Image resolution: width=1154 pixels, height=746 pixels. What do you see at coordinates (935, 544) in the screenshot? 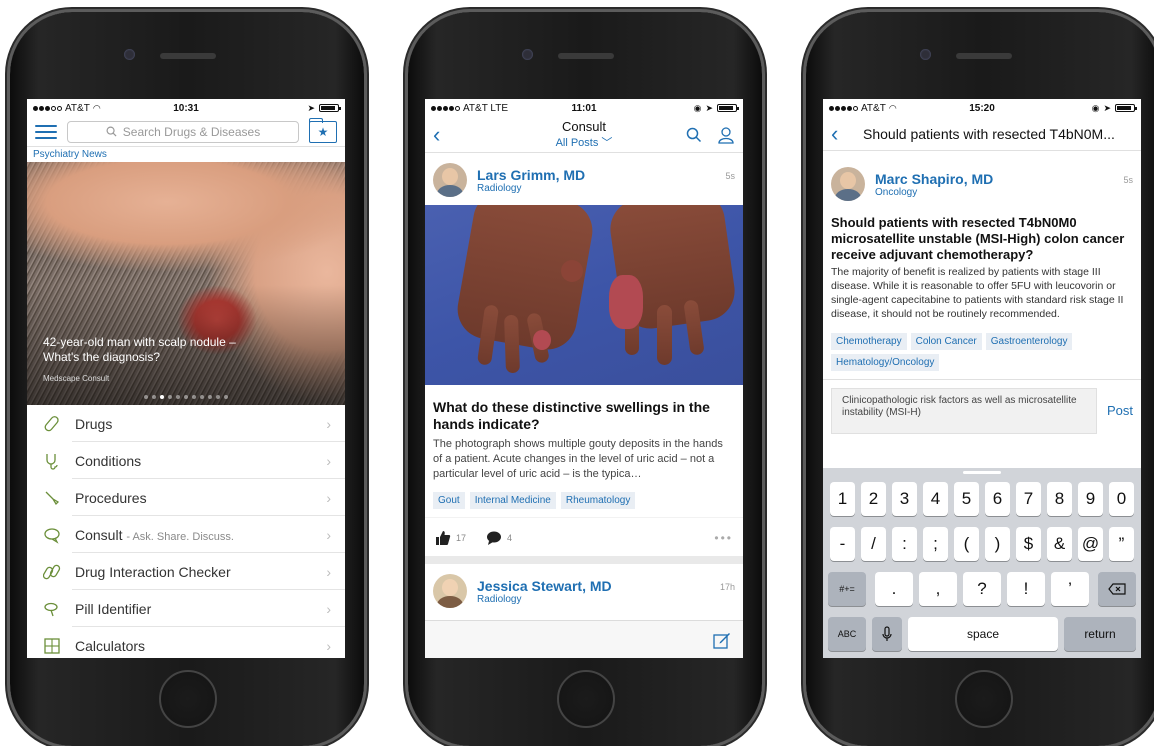
I see `key: ;` at bounding box center [935, 544].